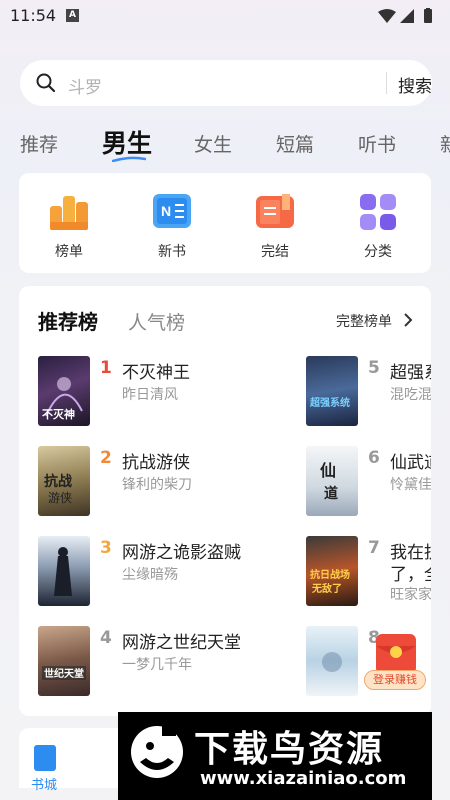 This screenshot has height=800, width=450. Describe the element at coordinates (410, 373) in the screenshot. I see `book-title: 超强系` at that location.